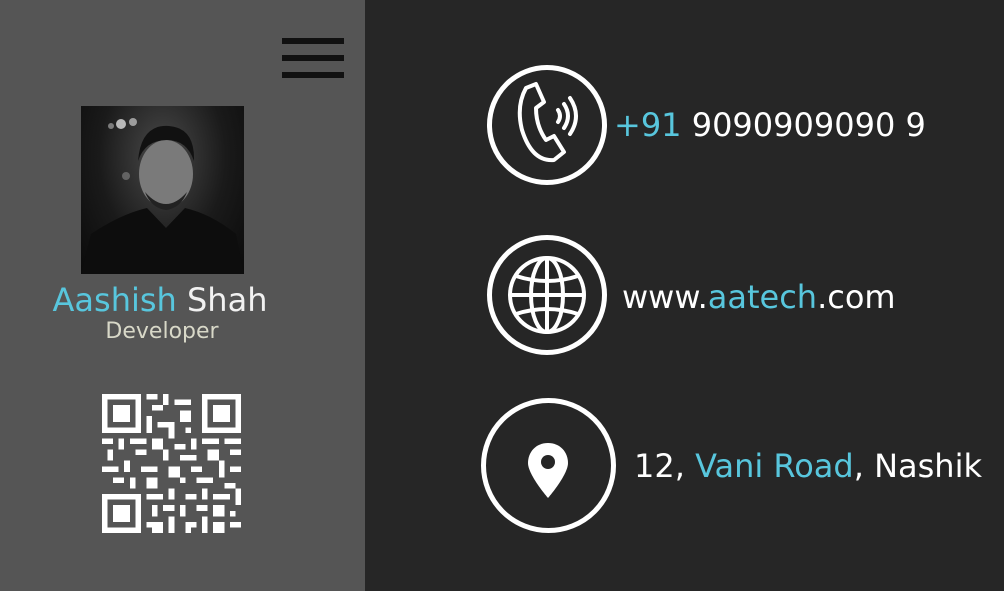  I want to click on address-road: Vani Road, so click(774, 466).